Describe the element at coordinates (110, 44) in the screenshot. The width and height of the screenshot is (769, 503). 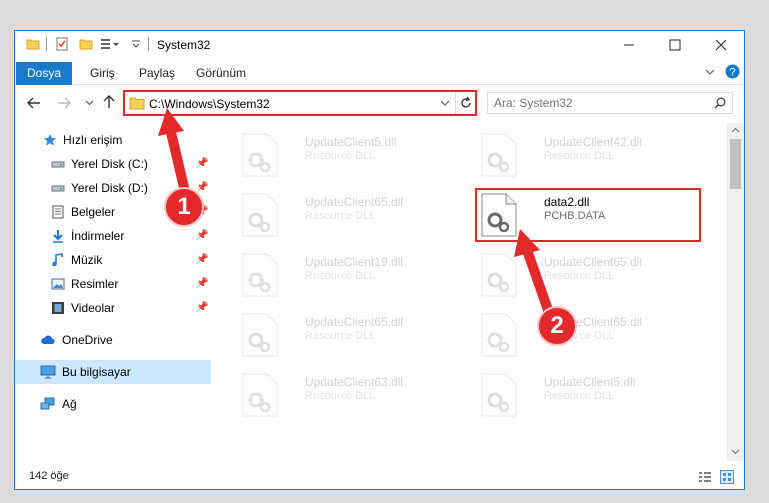
I see `customize-quick-access-icon` at that location.